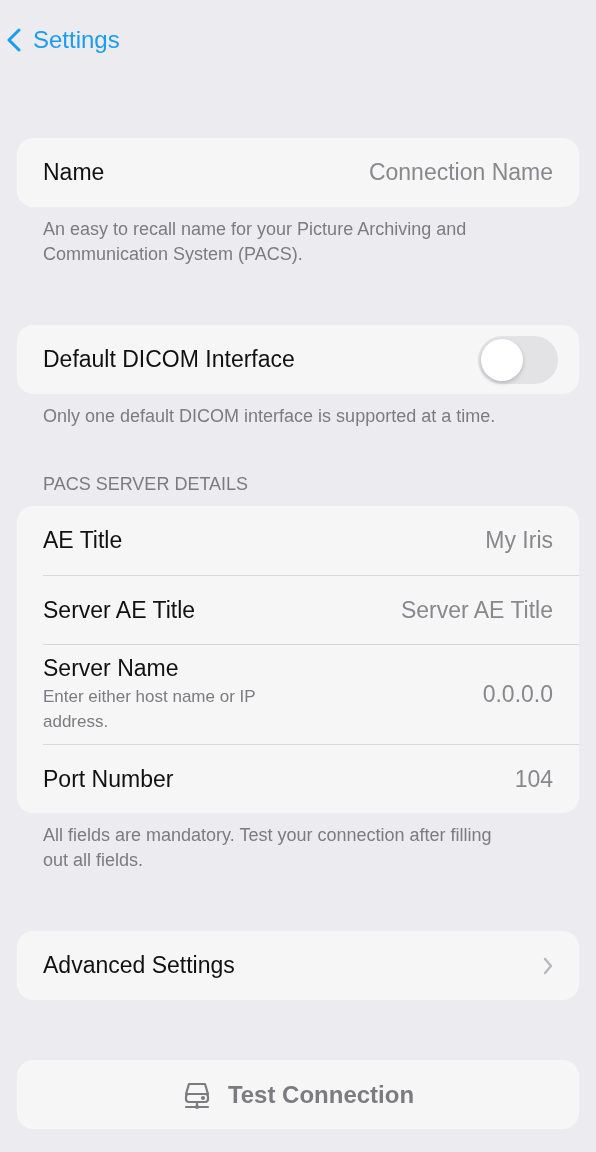 This screenshot has height=1152, width=596. What do you see at coordinates (146, 485) in the screenshot?
I see `section-header: PACS SERVER DETAILS` at bounding box center [146, 485].